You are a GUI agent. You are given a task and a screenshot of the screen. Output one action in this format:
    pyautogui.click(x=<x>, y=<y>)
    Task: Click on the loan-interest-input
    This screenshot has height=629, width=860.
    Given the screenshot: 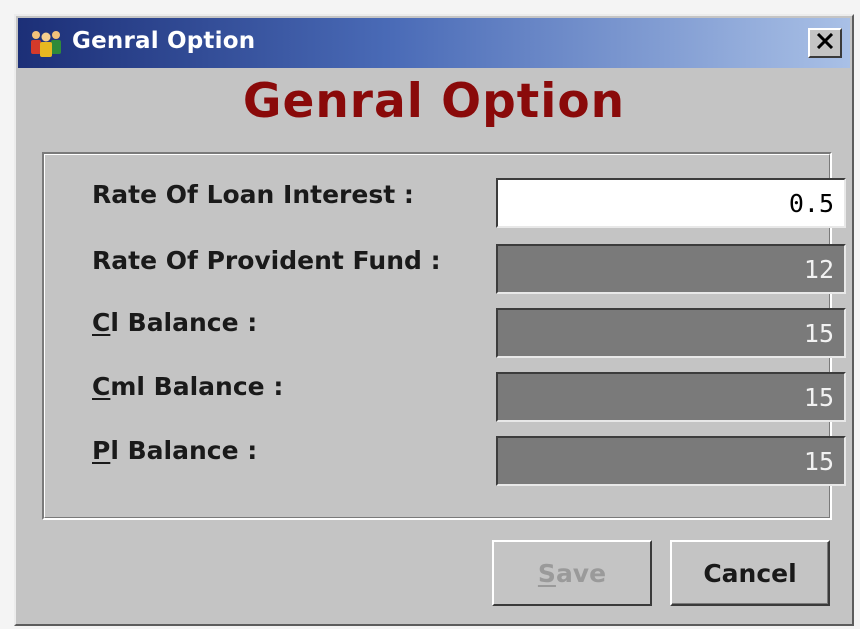 What is the action you would take?
    pyautogui.click(x=671, y=203)
    